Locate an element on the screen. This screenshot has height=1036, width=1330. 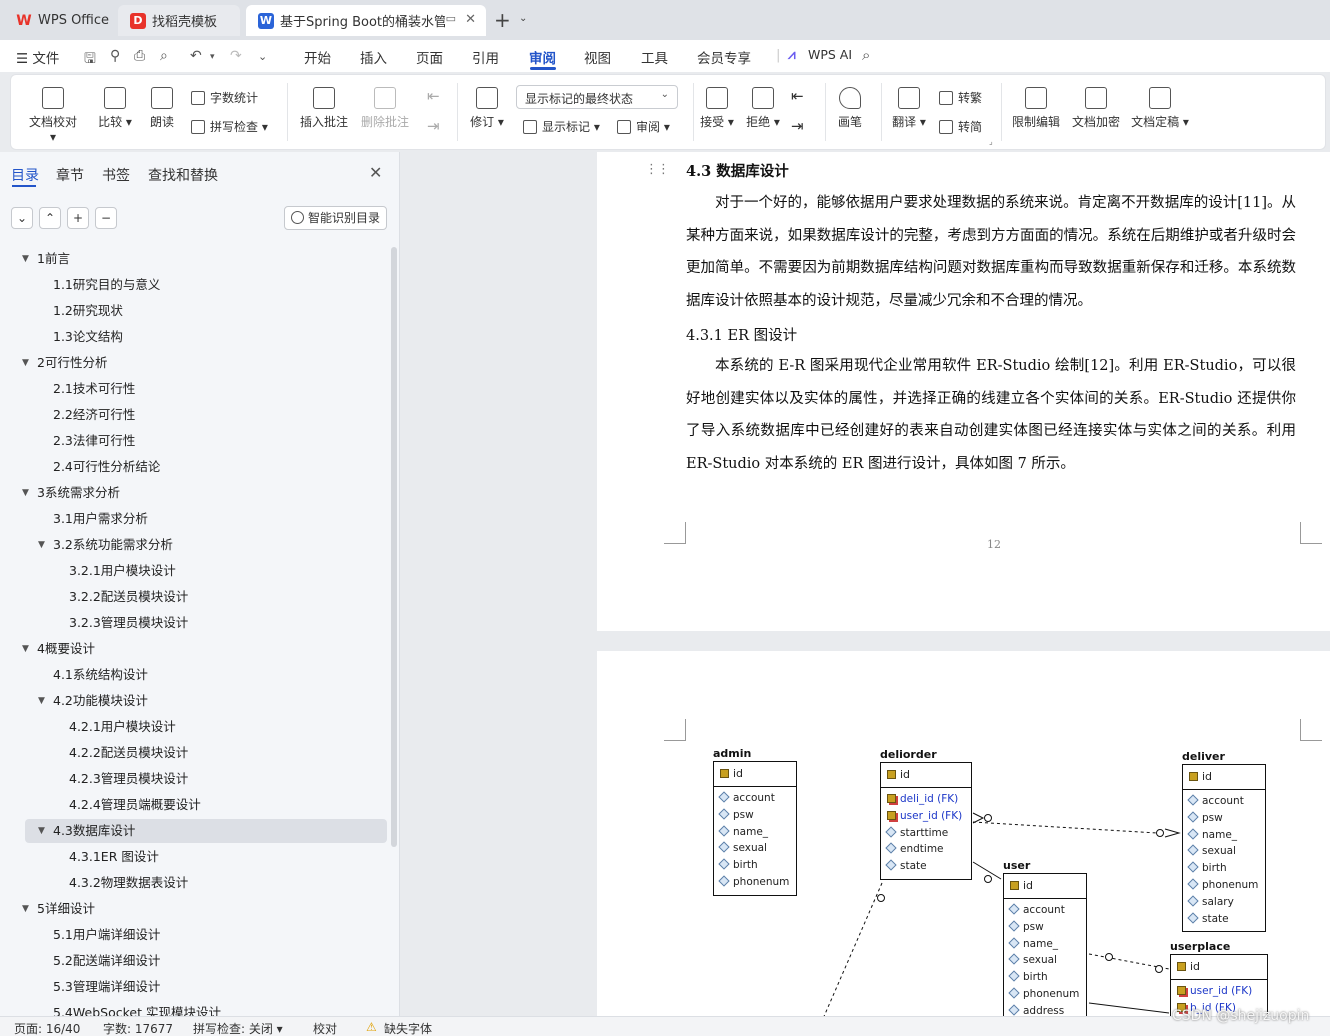
translate-button: 翻译 ▾ is located at coordinates (909, 108).